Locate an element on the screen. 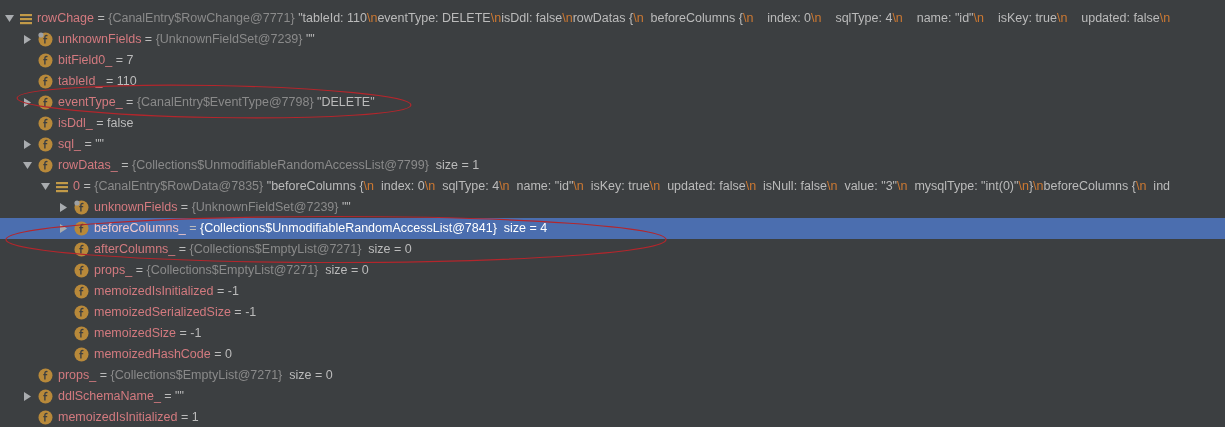 This screenshot has height=427, width=1225. variable-entry: 0 = {CanalEntry$RowData@7835} "beforeColumns {\n index: 0\n sqlType: 4\n name: "id"\n isKey: true\n updated: false\n isNull: false\n value: "3"\n mysqlType: "int(0)"\n}\nbeforeColumns {\n ind is located at coordinates (622, 186).